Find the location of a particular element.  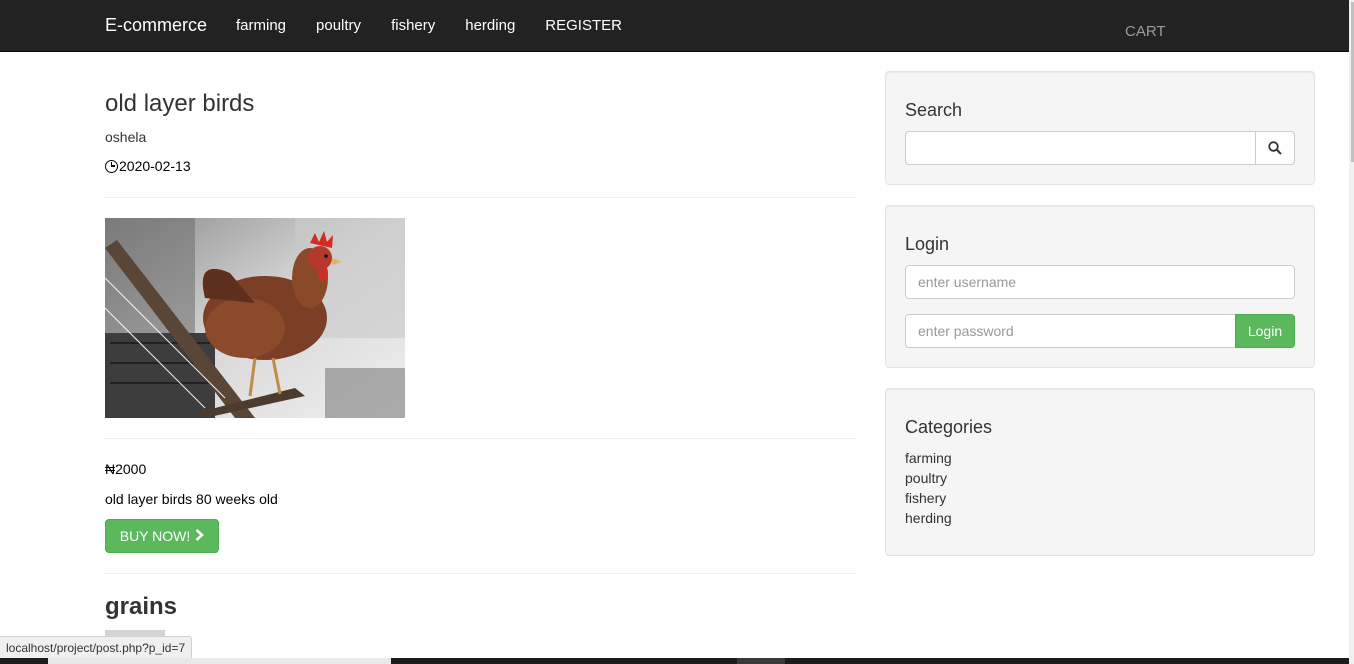

nav-link-register: REGISTER is located at coordinates (583, 25).